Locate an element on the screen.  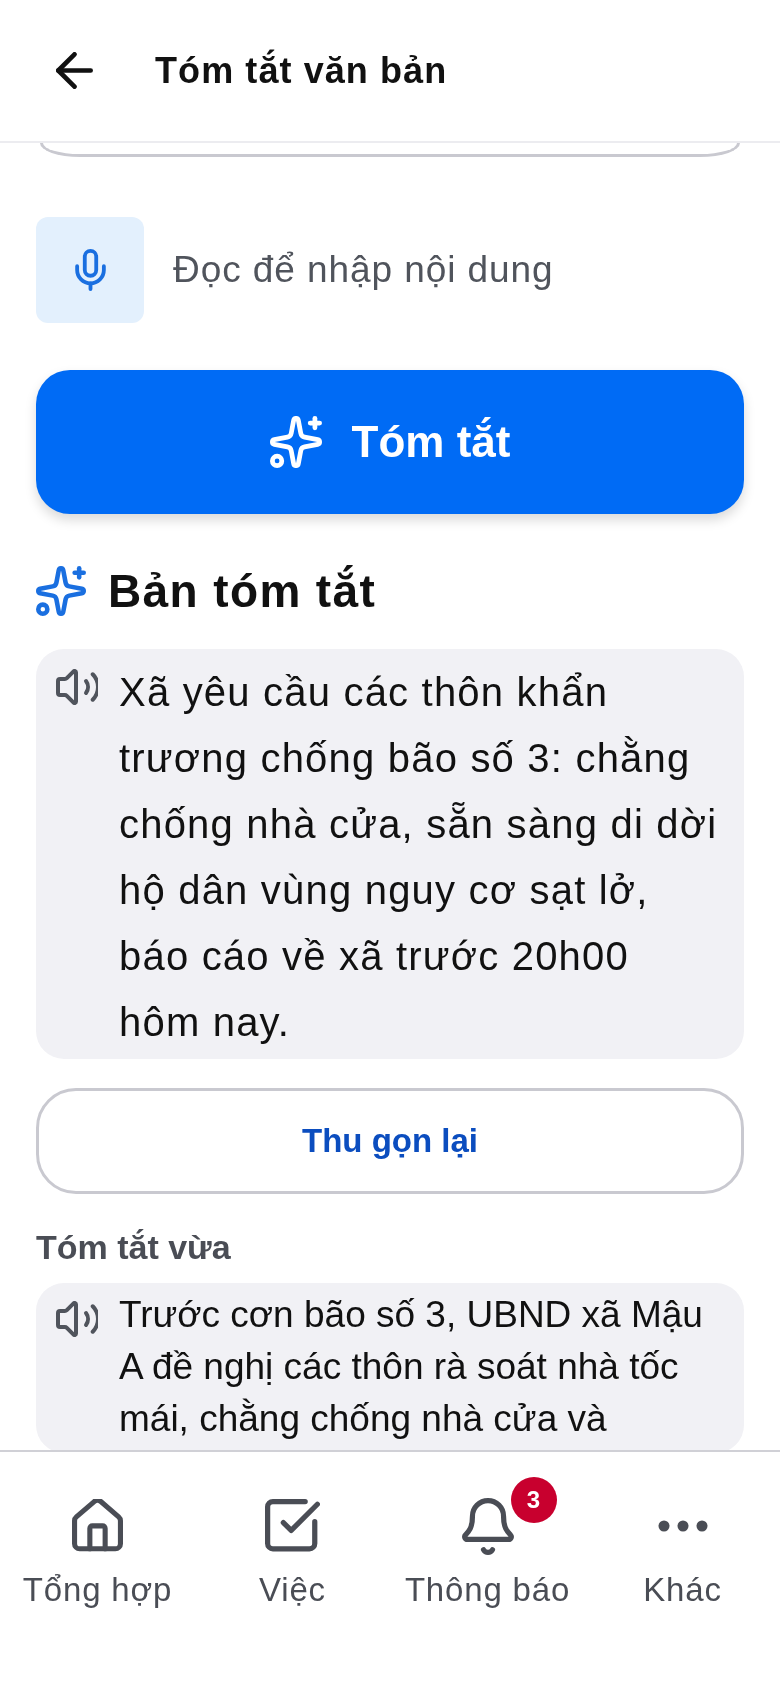
nav-tab: 3 Thông báo is located at coordinates (487, 1542).